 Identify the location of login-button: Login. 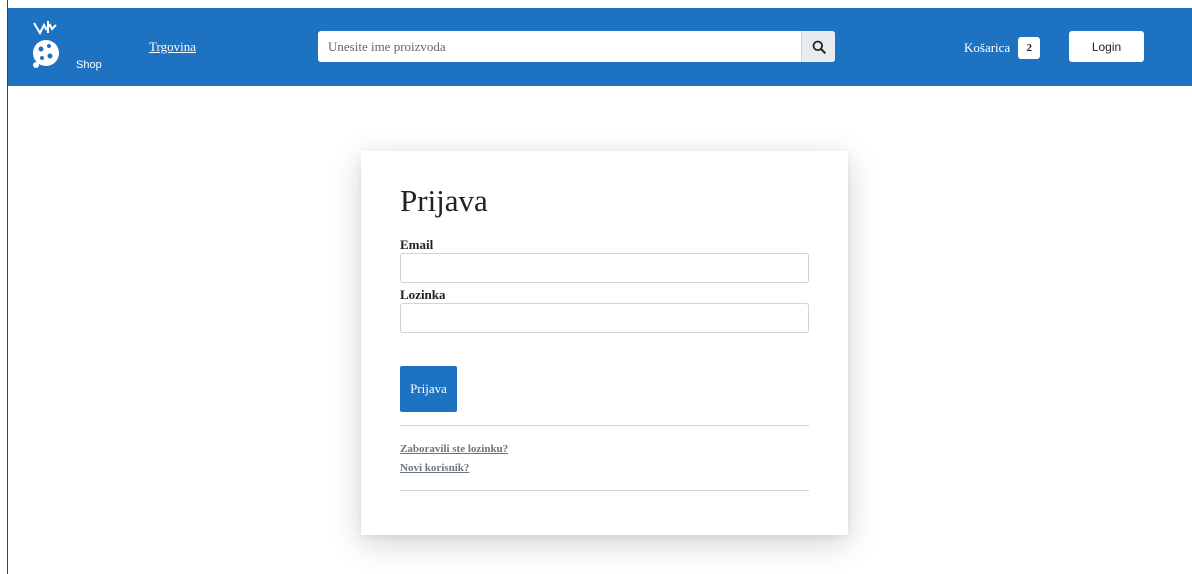
(1106, 46).